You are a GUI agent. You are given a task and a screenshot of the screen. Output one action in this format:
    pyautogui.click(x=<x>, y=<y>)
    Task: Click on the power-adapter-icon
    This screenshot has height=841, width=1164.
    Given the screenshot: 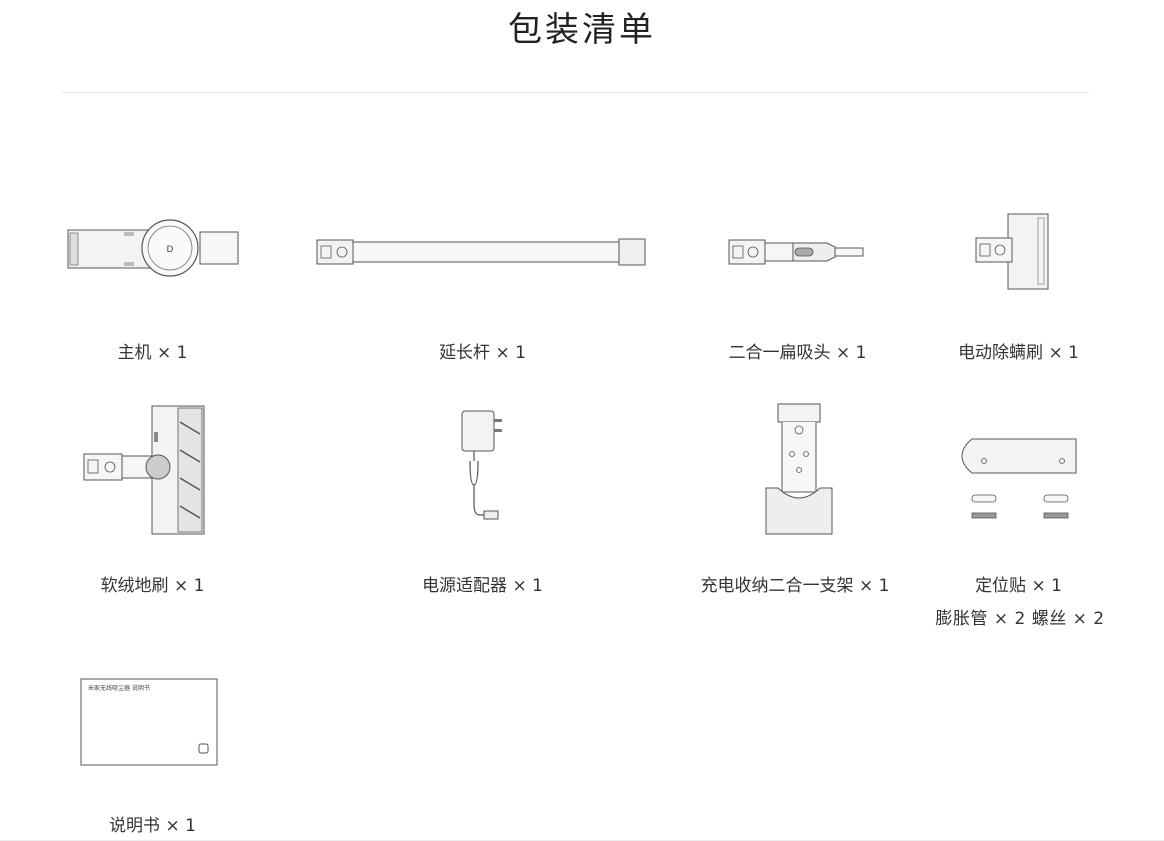 What is the action you would take?
    pyautogui.click(x=481, y=465)
    